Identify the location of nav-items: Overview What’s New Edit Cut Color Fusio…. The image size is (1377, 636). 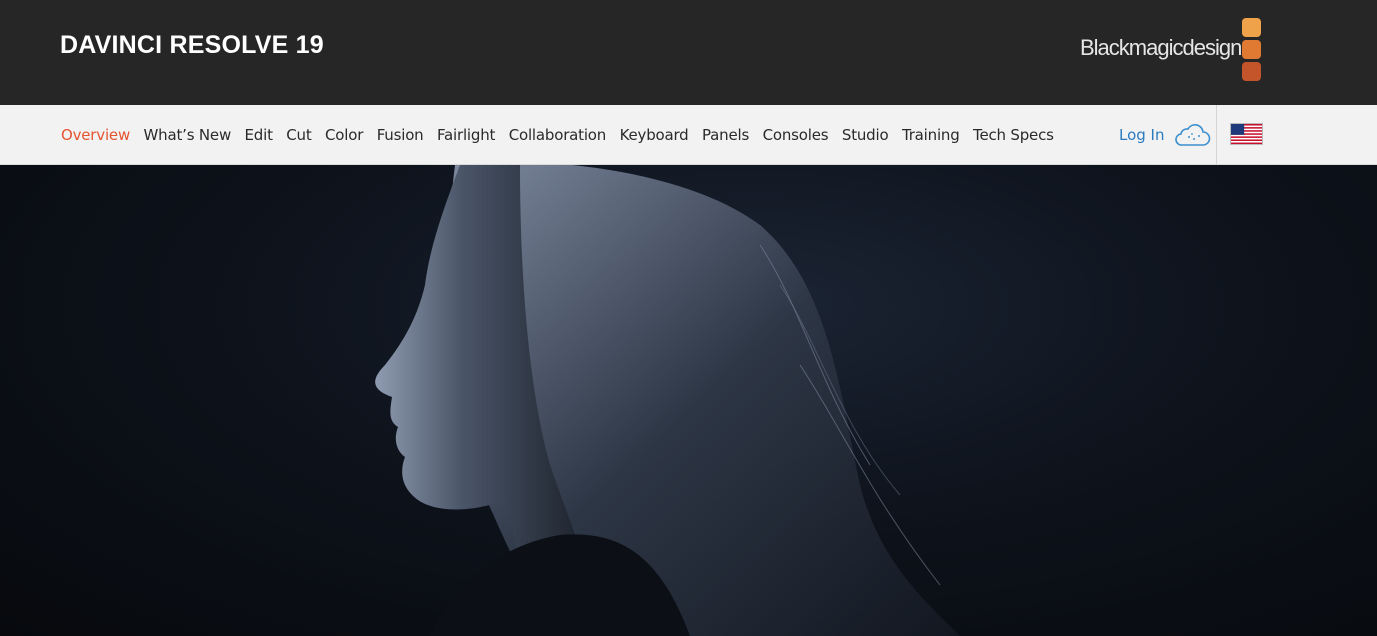
(564, 135).